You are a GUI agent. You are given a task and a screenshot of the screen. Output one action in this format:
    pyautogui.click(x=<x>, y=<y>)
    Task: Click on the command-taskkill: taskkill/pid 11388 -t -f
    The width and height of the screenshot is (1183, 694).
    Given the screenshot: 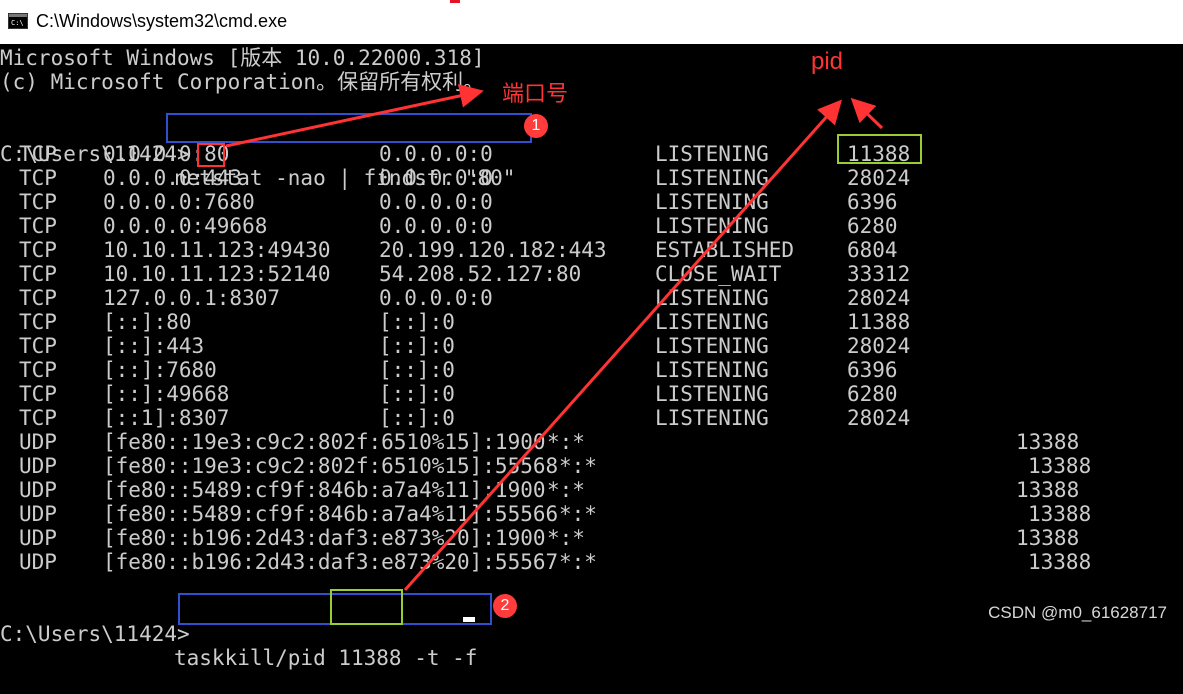 What is the action you would take?
    pyautogui.click(x=326, y=658)
    